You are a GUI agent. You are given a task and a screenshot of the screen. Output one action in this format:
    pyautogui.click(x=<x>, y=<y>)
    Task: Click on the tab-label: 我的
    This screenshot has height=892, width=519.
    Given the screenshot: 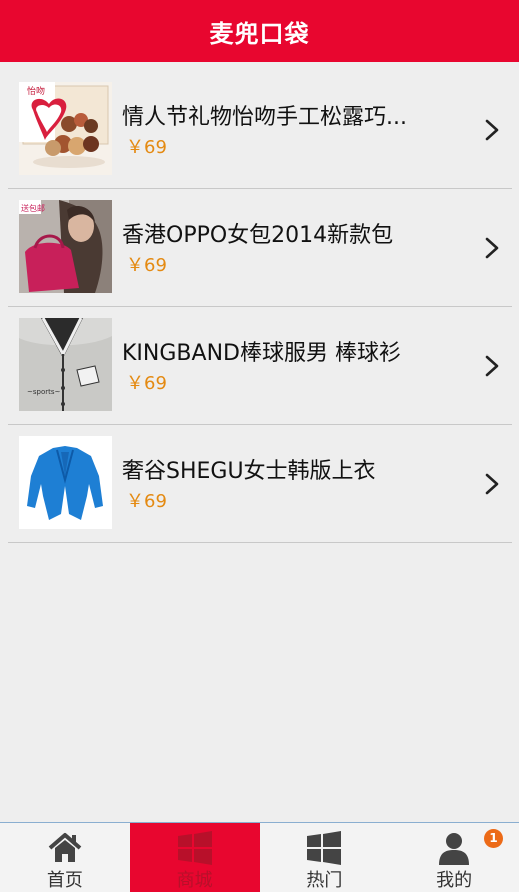 What is the action you would take?
    pyautogui.click(x=454, y=880)
    